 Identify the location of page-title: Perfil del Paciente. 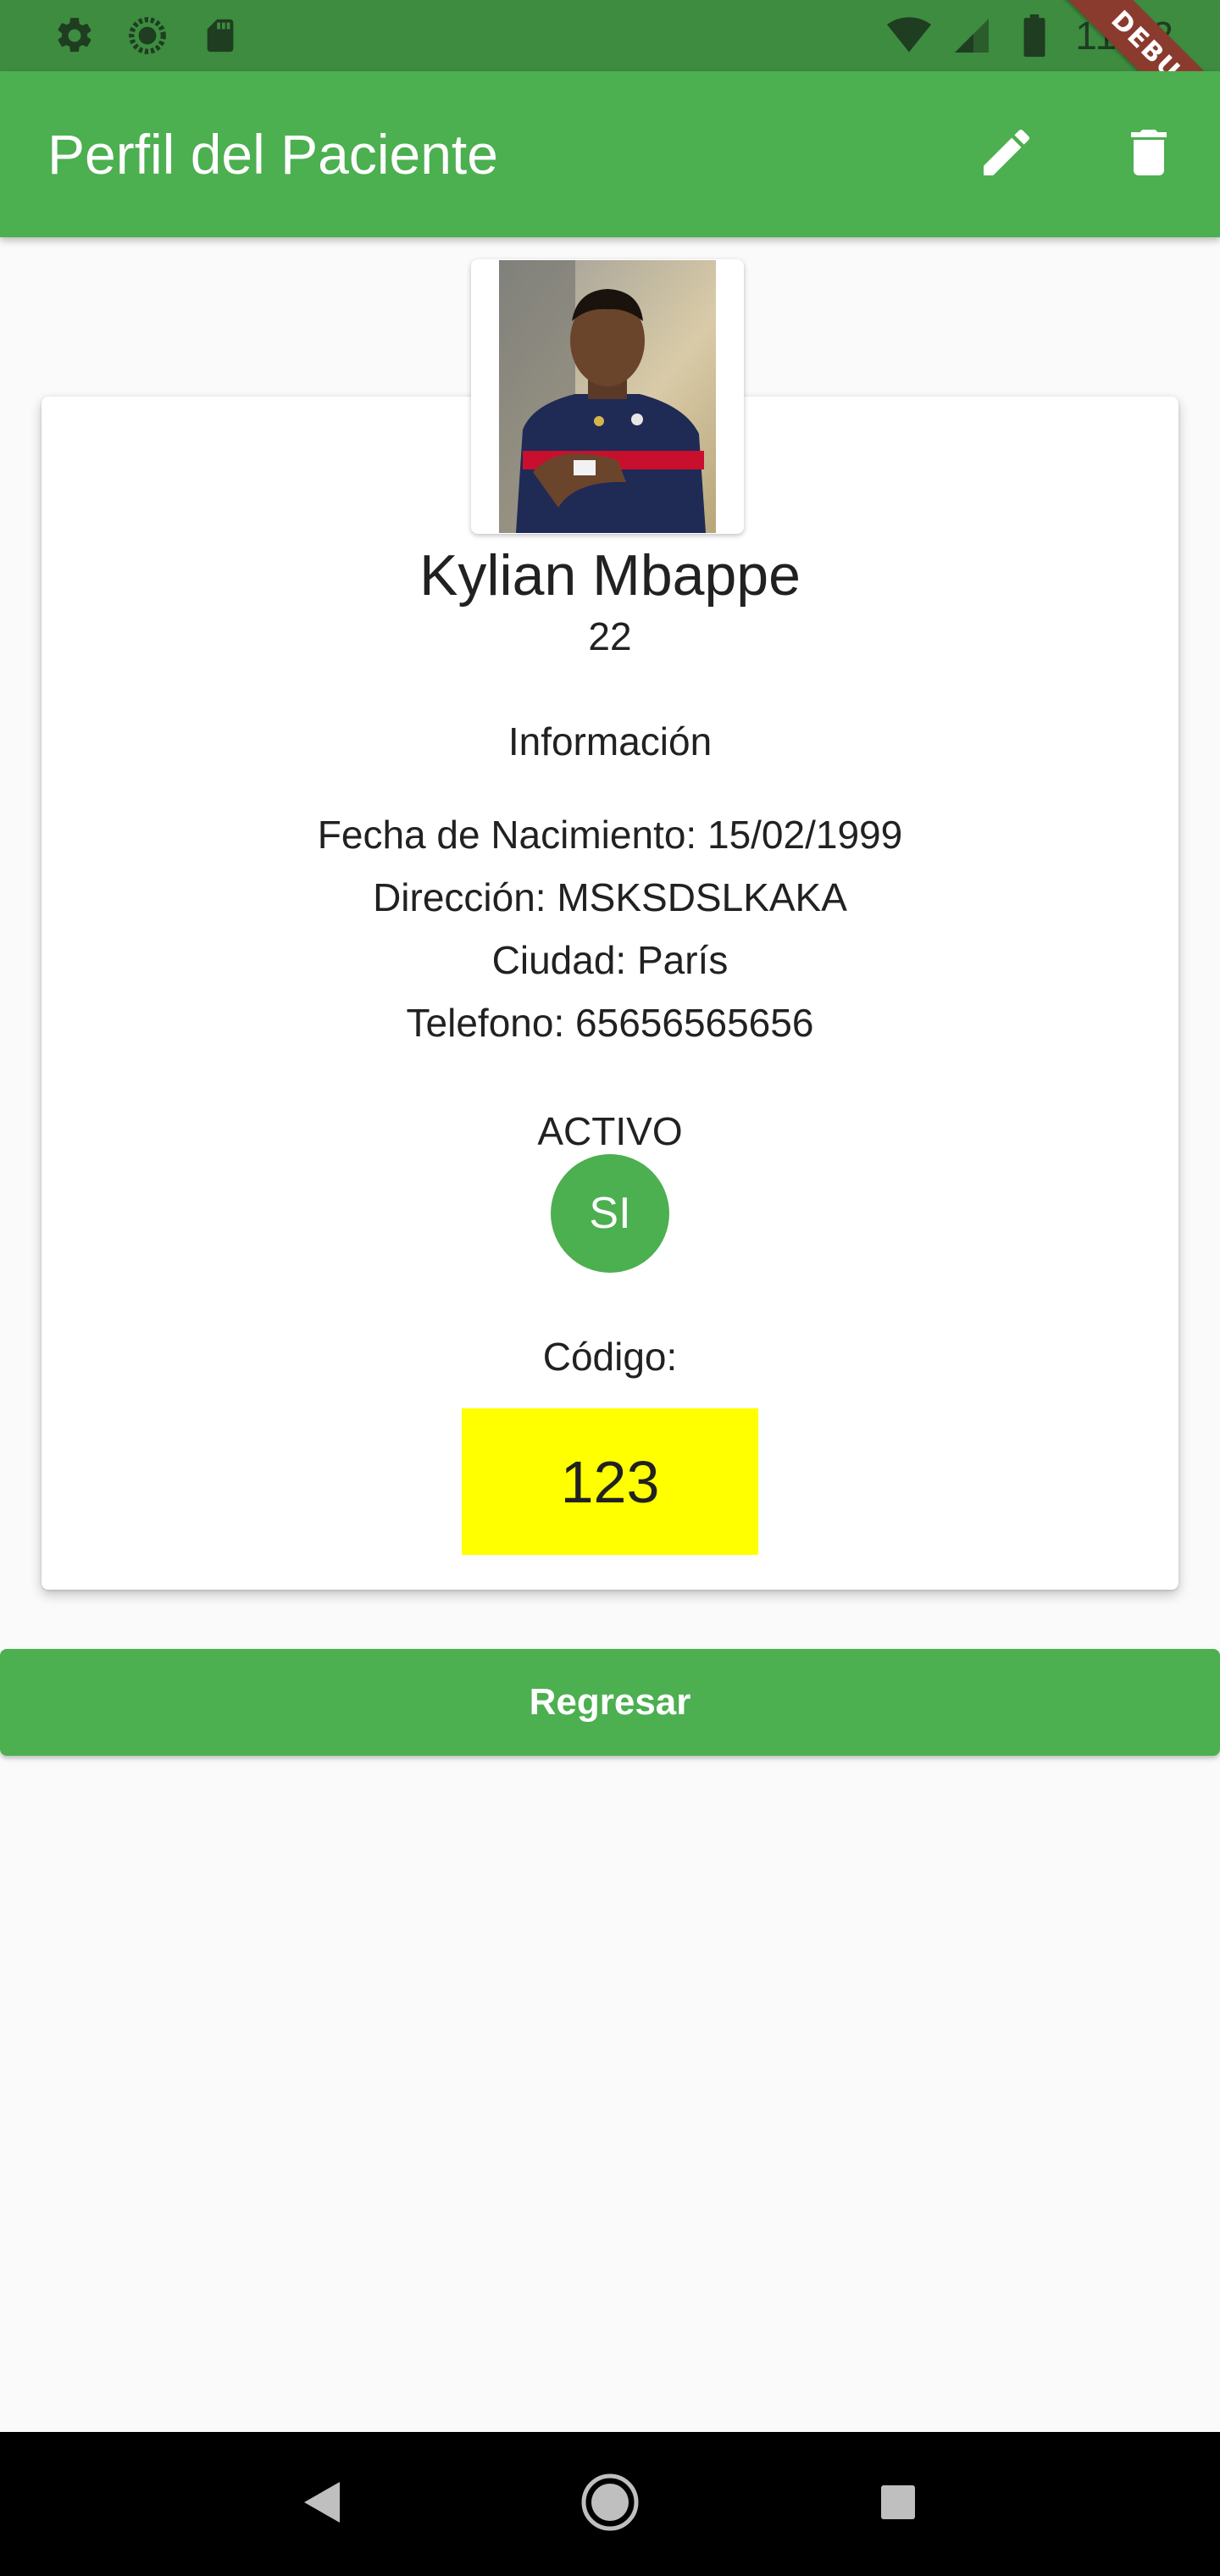
(272, 154).